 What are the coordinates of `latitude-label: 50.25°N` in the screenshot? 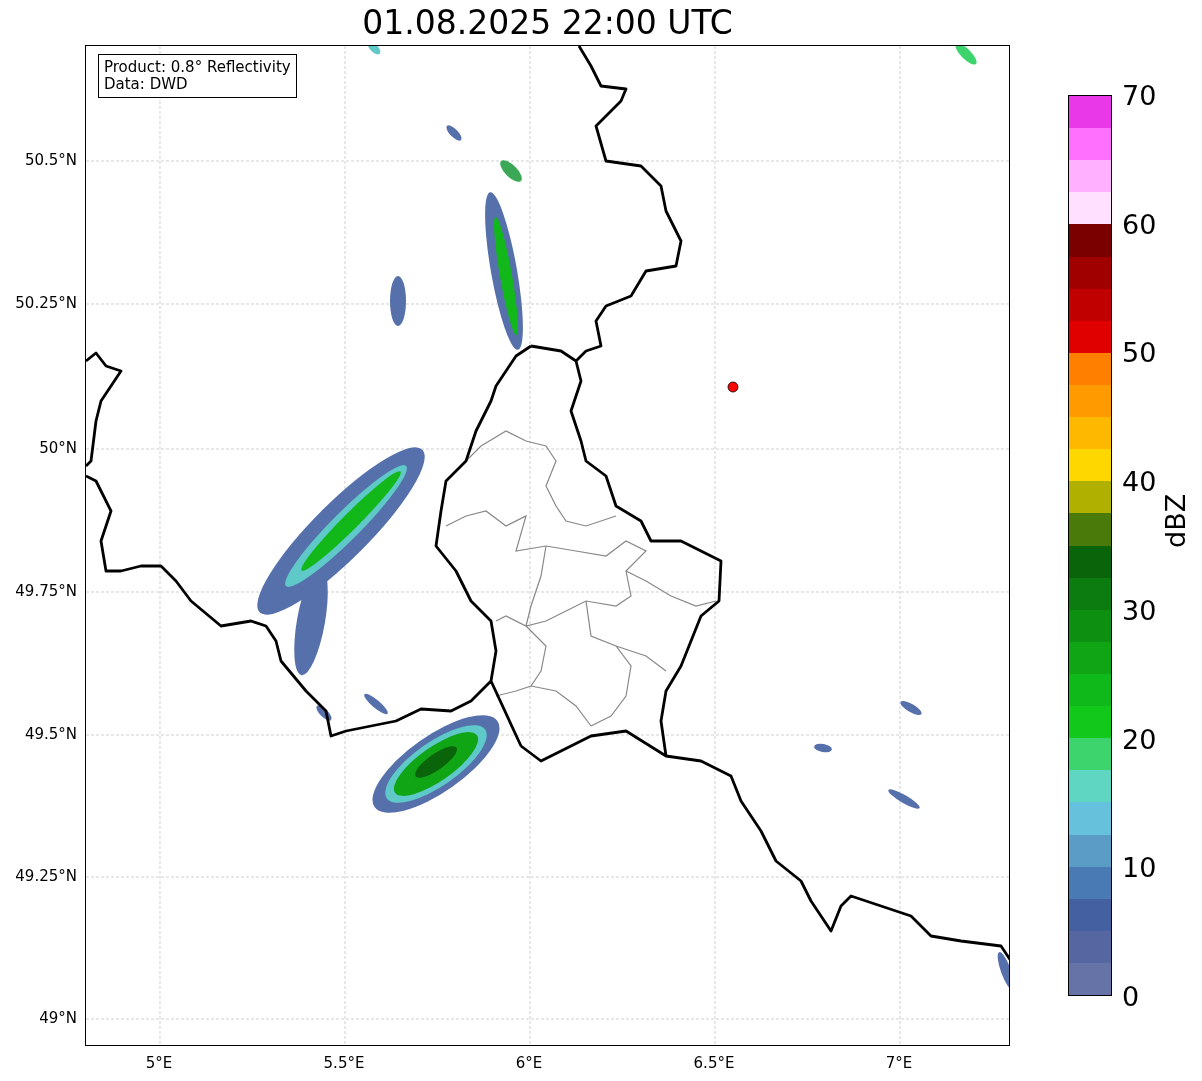 It's located at (46, 303).